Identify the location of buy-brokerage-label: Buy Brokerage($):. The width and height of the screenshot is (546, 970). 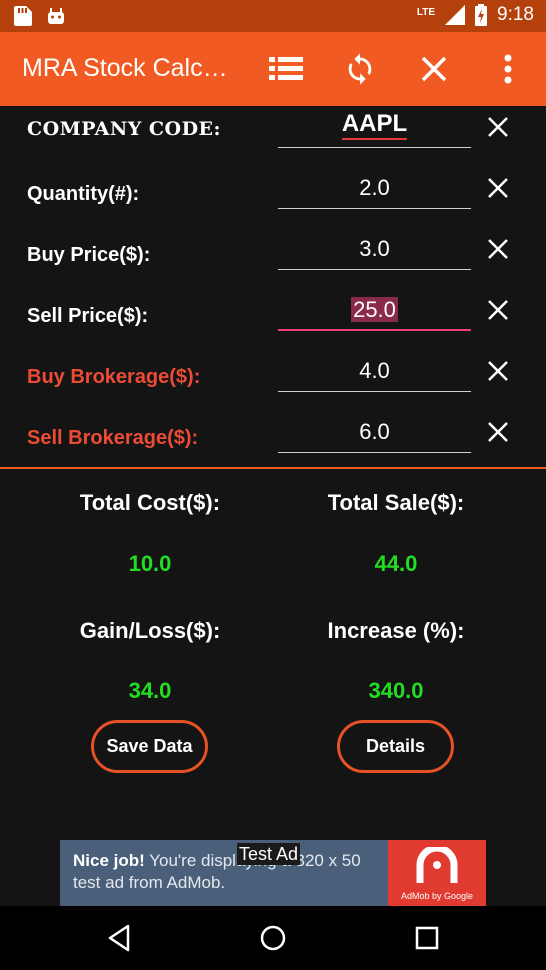
(114, 377).